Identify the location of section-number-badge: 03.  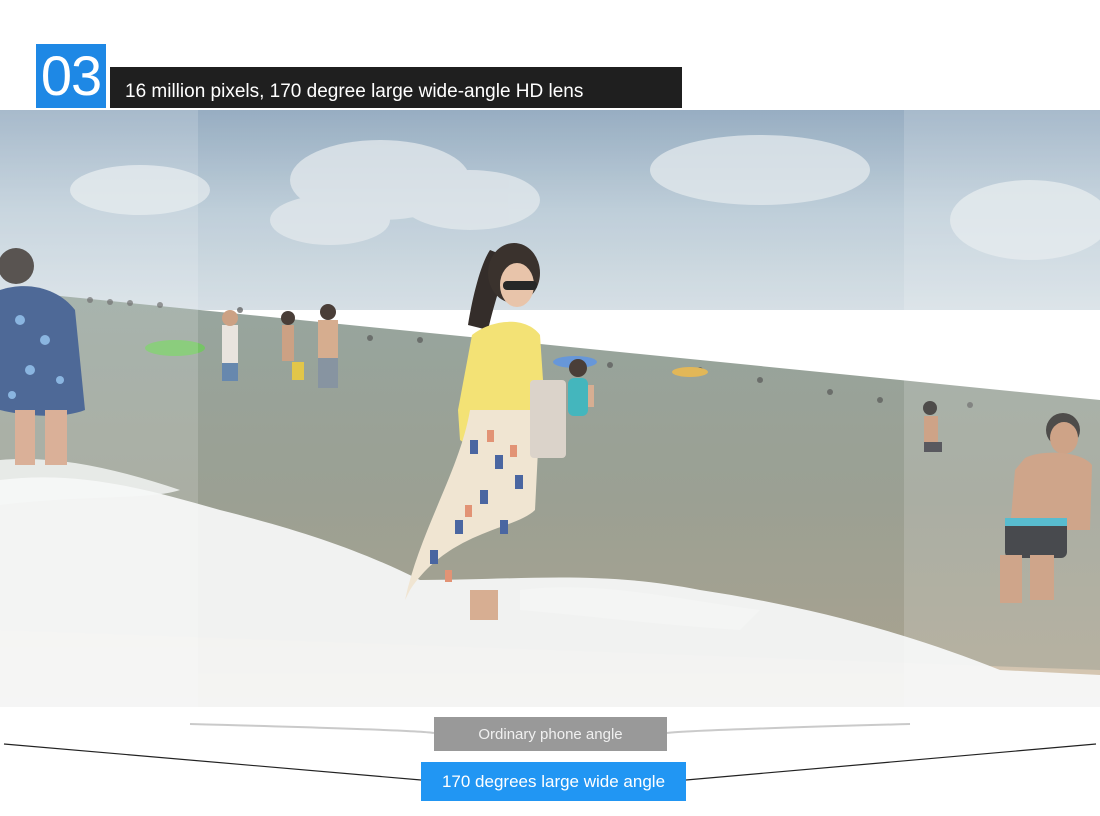
(71, 76).